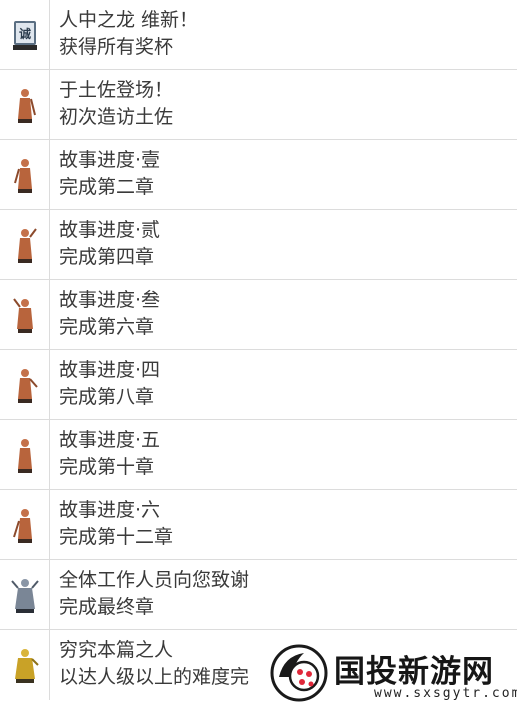 The height and width of the screenshot is (708, 517). What do you see at coordinates (107, 467) in the screenshot?
I see `achievement-description: 完成第十章` at bounding box center [107, 467].